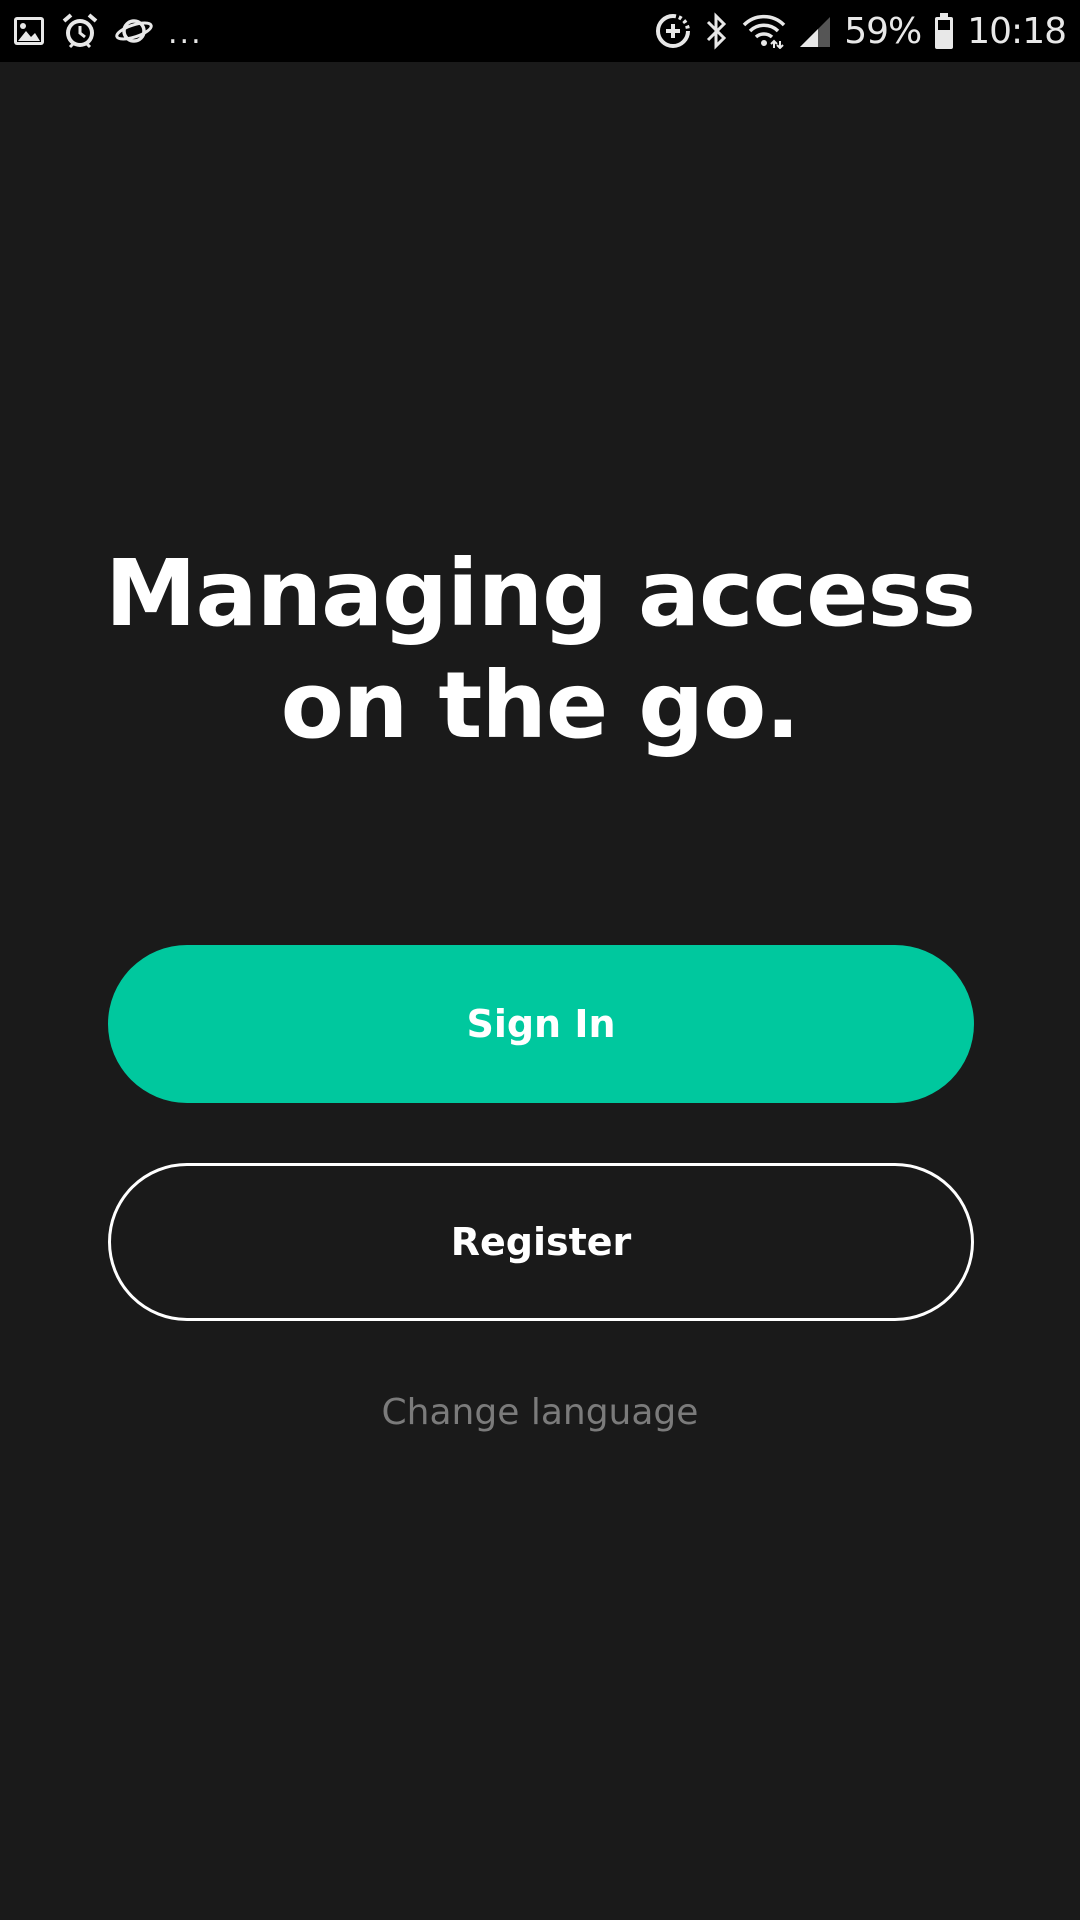 This screenshot has height=1920, width=1080. Describe the element at coordinates (815, 31) in the screenshot. I see `signal-icon` at that location.